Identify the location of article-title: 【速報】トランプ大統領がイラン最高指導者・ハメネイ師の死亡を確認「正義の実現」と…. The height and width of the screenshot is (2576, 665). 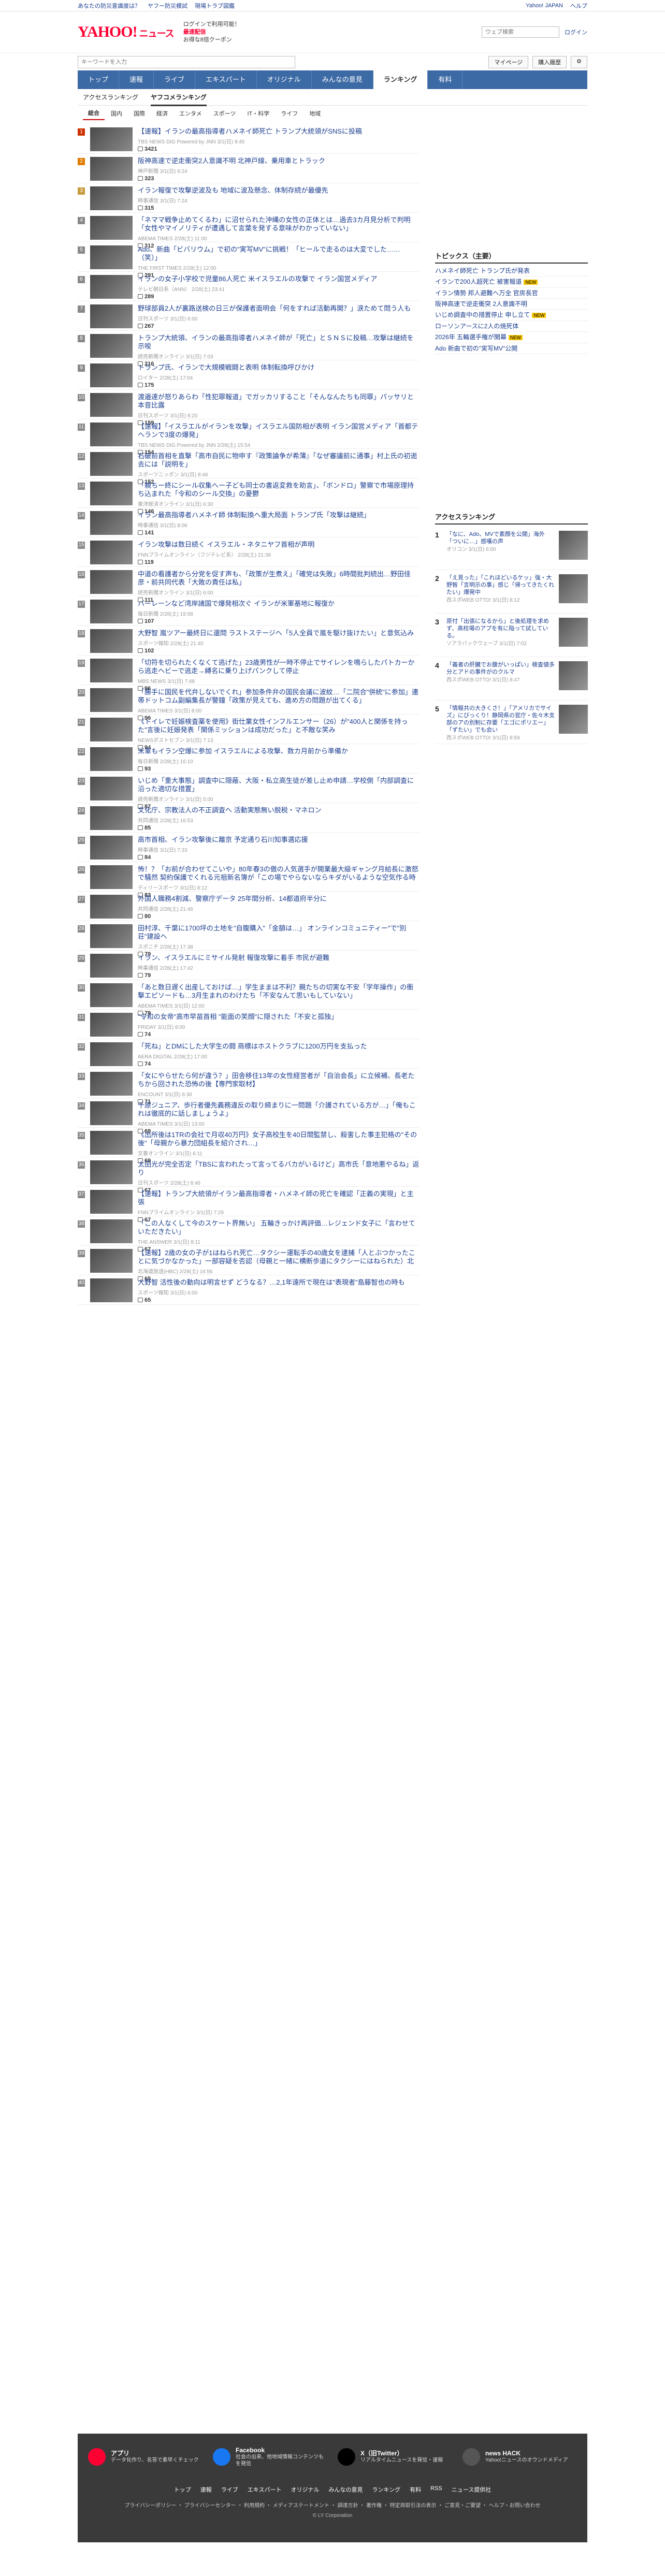
(279, 1198).